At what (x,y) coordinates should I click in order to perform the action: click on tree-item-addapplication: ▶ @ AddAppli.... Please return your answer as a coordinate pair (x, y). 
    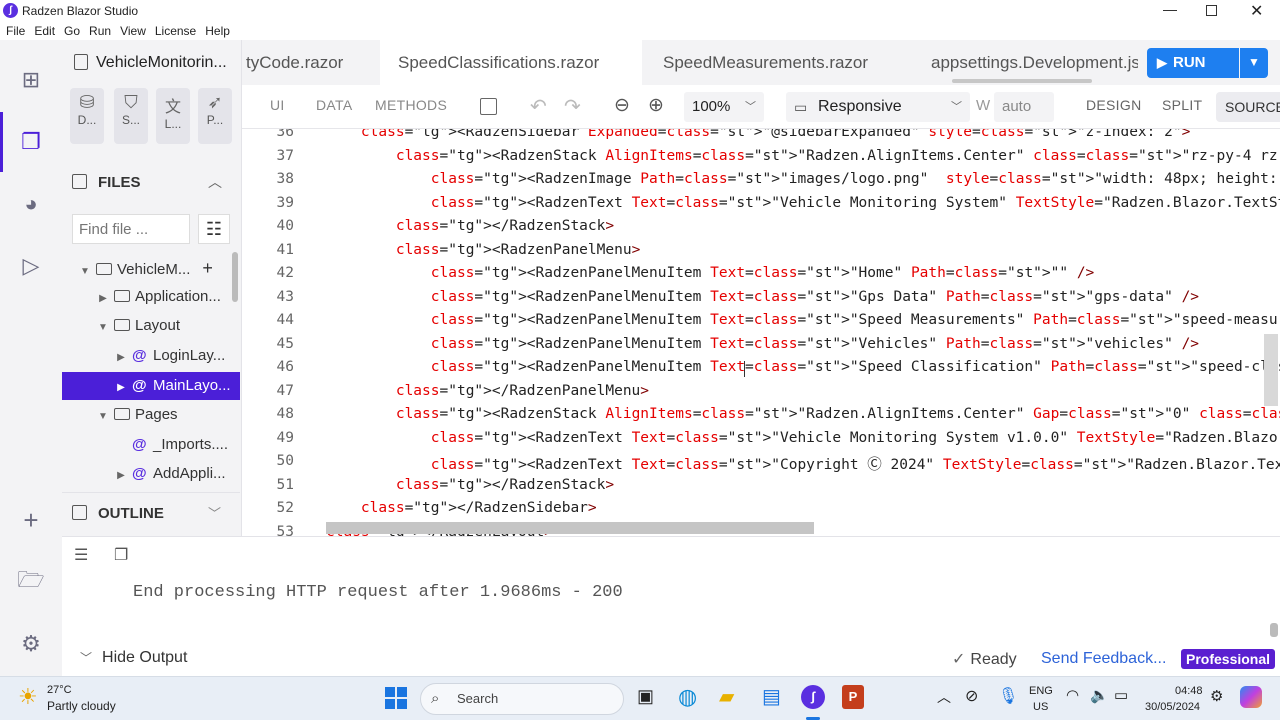
    Looking at the image, I should click on (151, 474).